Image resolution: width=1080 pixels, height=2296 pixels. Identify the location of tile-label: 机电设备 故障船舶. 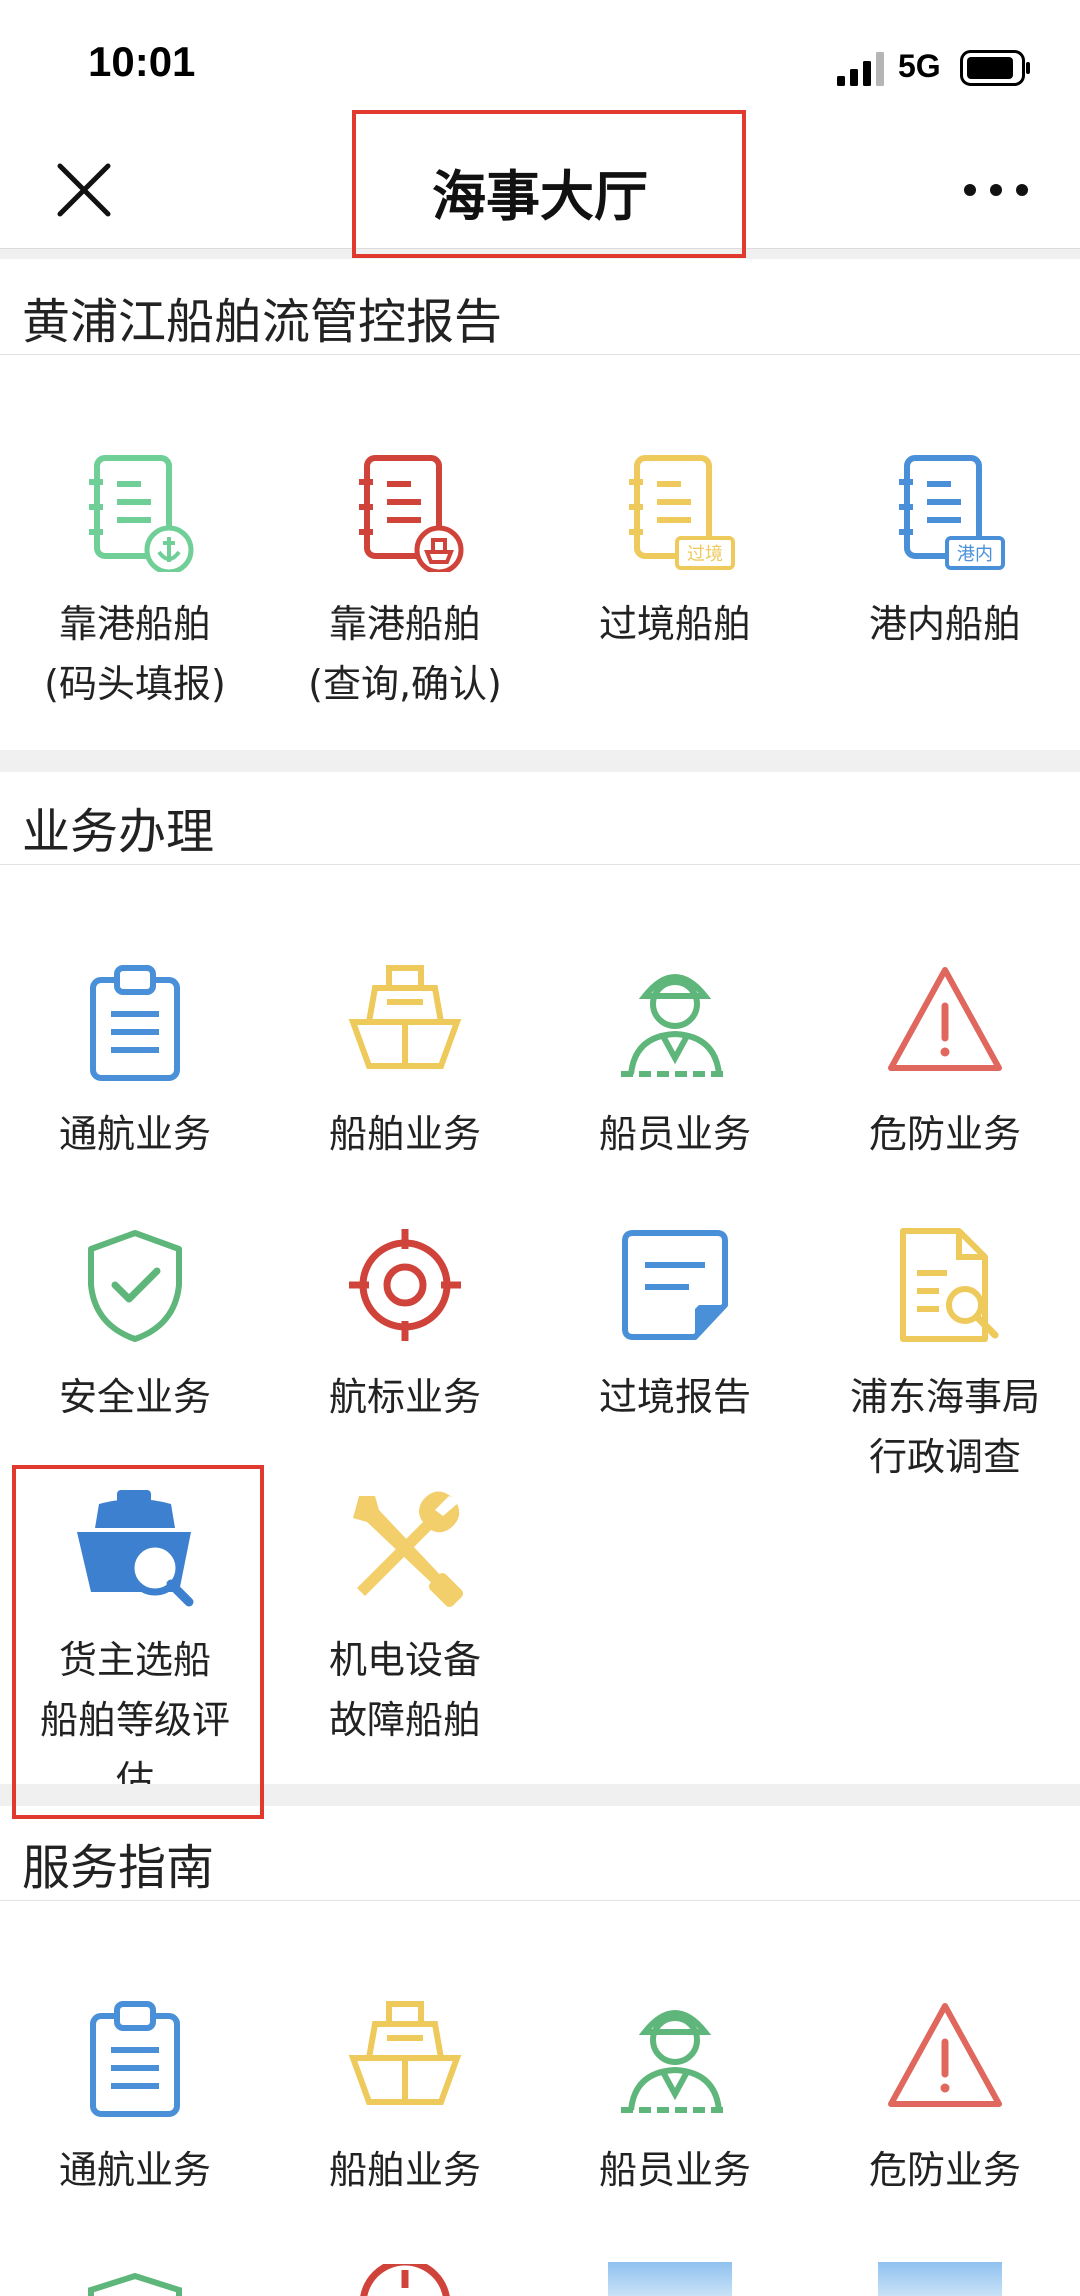
(404, 1690).